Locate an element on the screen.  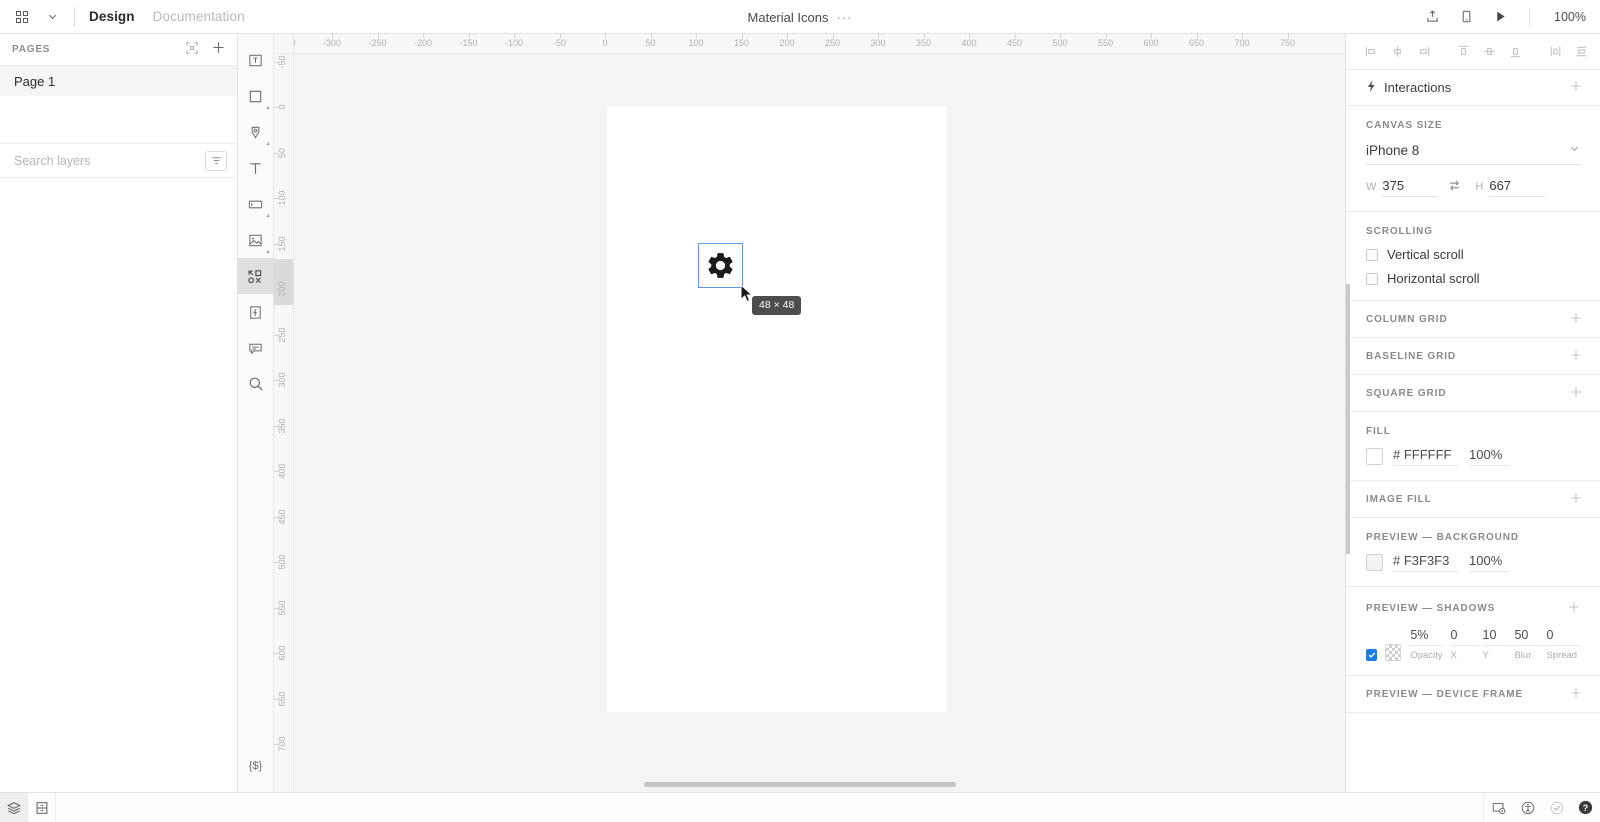
align-bottom-button is located at coordinates (1515, 52).